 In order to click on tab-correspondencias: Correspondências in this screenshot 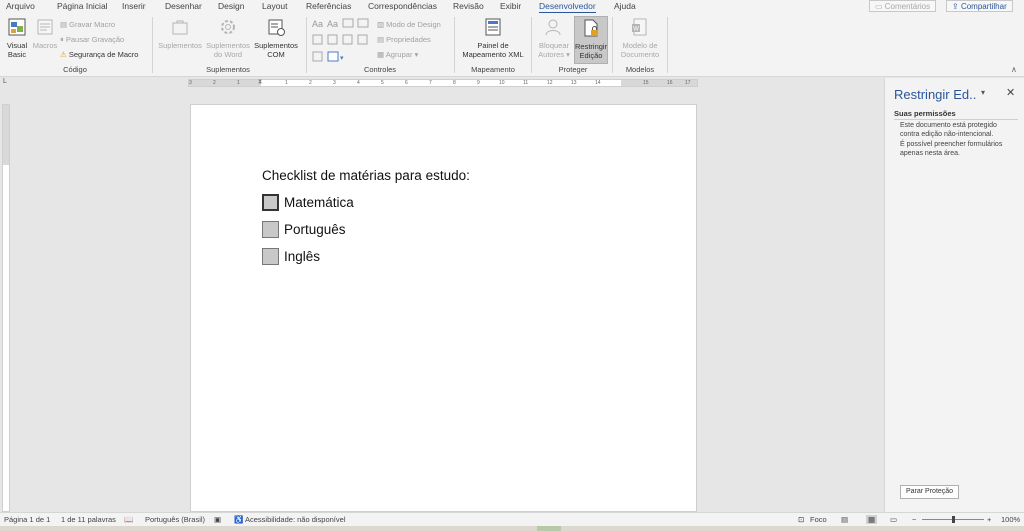, I will do `click(402, 6)`.